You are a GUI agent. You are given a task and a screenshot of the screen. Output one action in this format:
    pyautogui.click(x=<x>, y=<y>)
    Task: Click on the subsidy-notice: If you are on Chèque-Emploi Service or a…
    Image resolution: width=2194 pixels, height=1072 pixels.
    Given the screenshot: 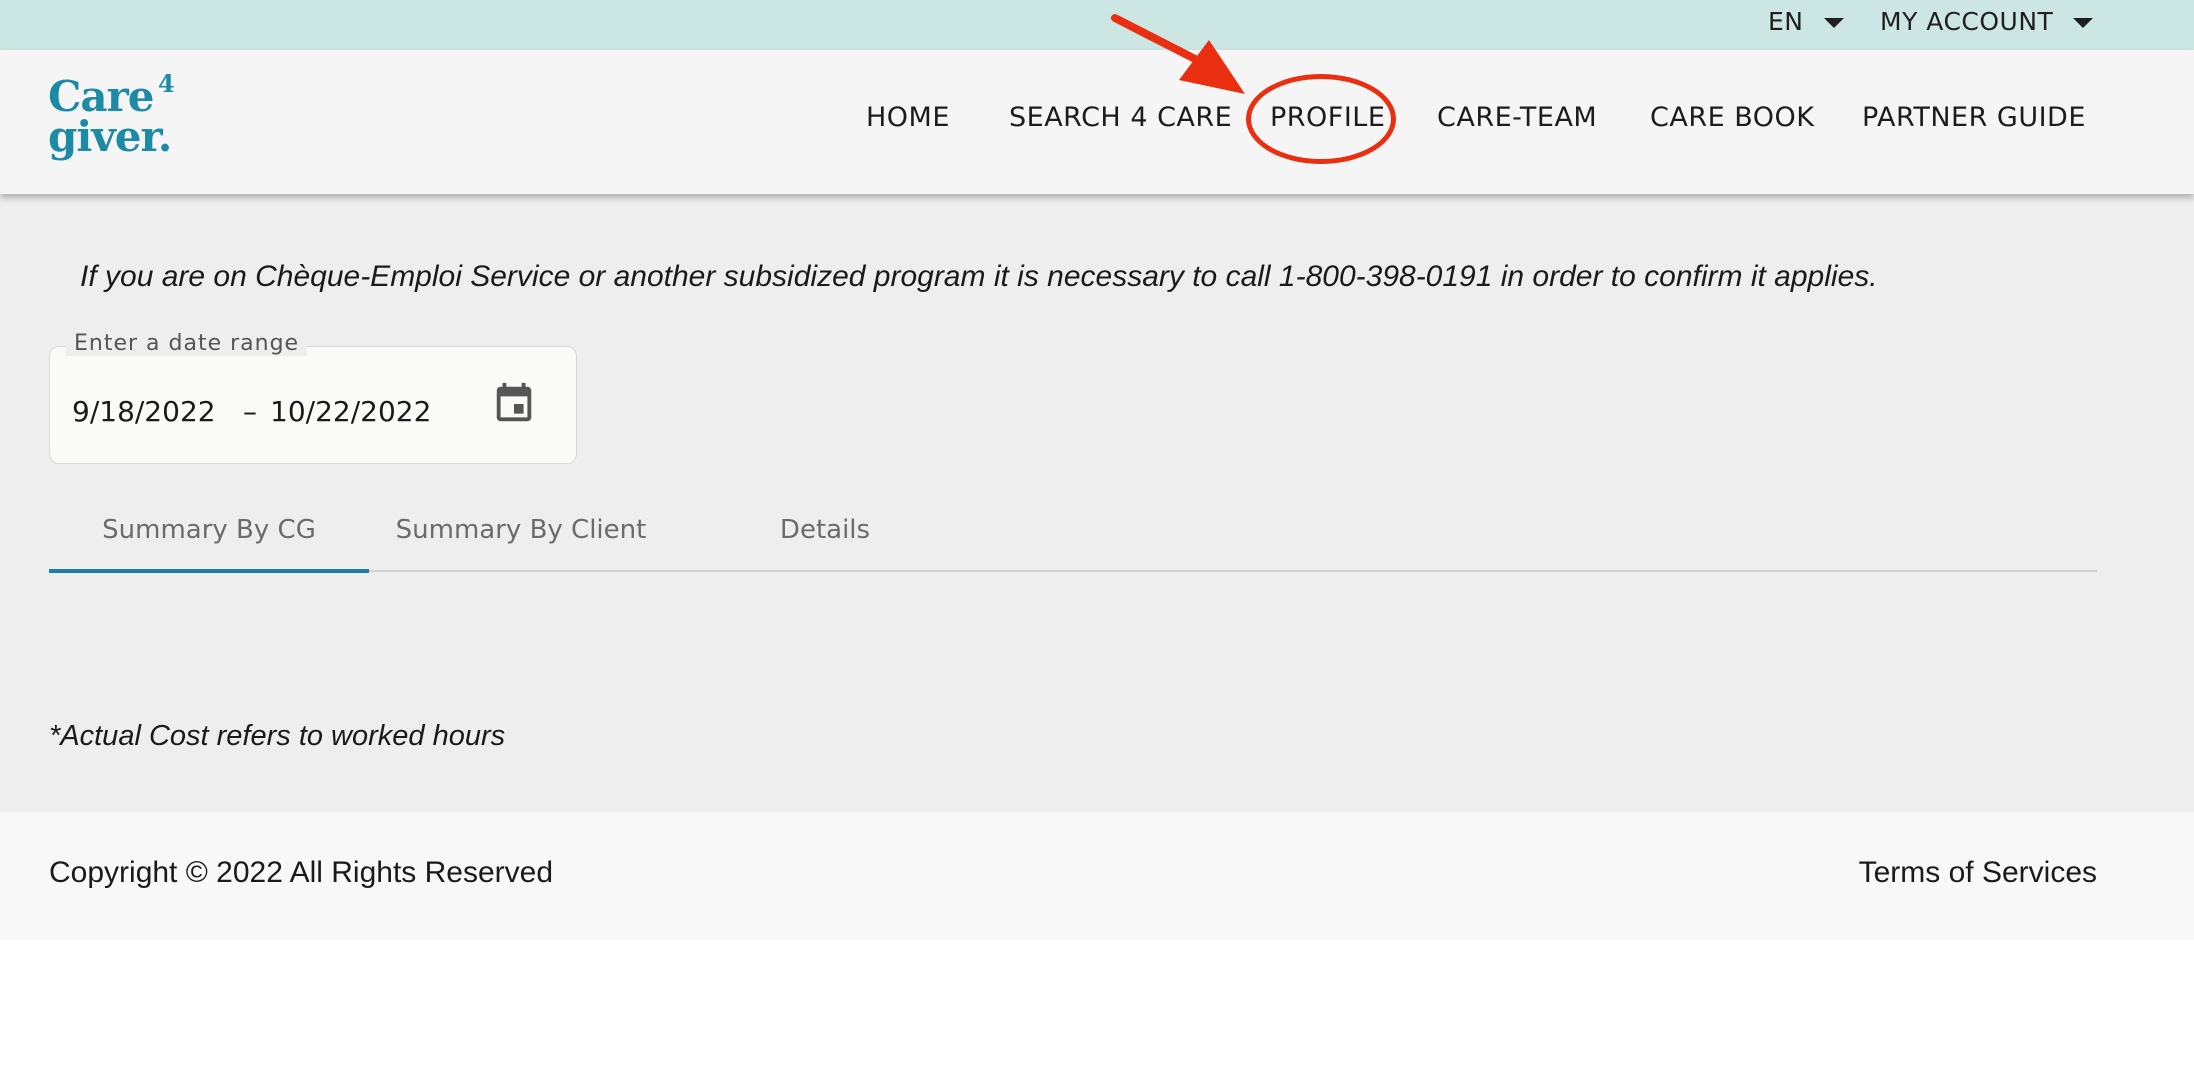 What is the action you would take?
    pyautogui.click(x=979, y=276)
    